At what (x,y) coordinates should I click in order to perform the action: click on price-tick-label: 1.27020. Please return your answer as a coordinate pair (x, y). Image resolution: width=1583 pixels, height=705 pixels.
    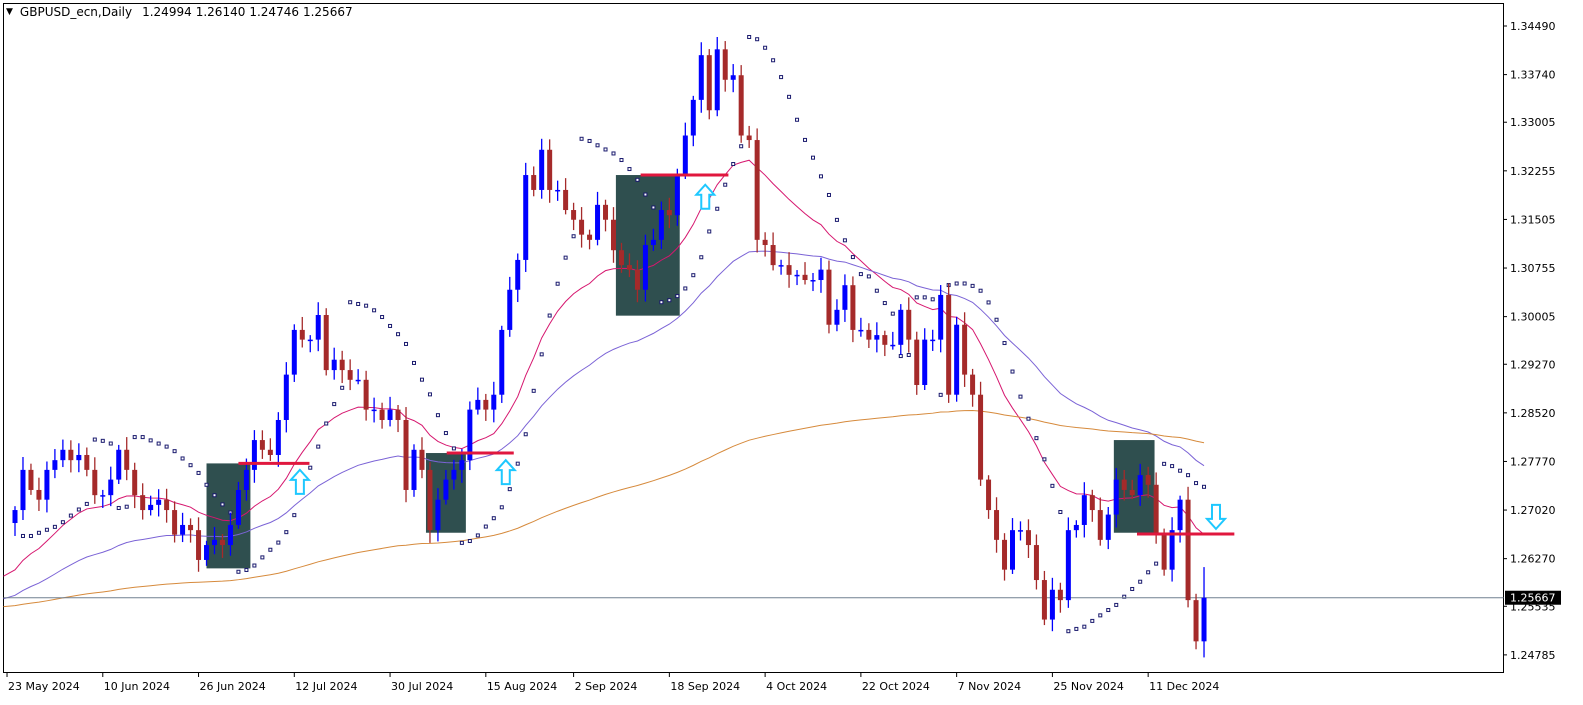
    Looking at the image, I should click on (1533, 510).